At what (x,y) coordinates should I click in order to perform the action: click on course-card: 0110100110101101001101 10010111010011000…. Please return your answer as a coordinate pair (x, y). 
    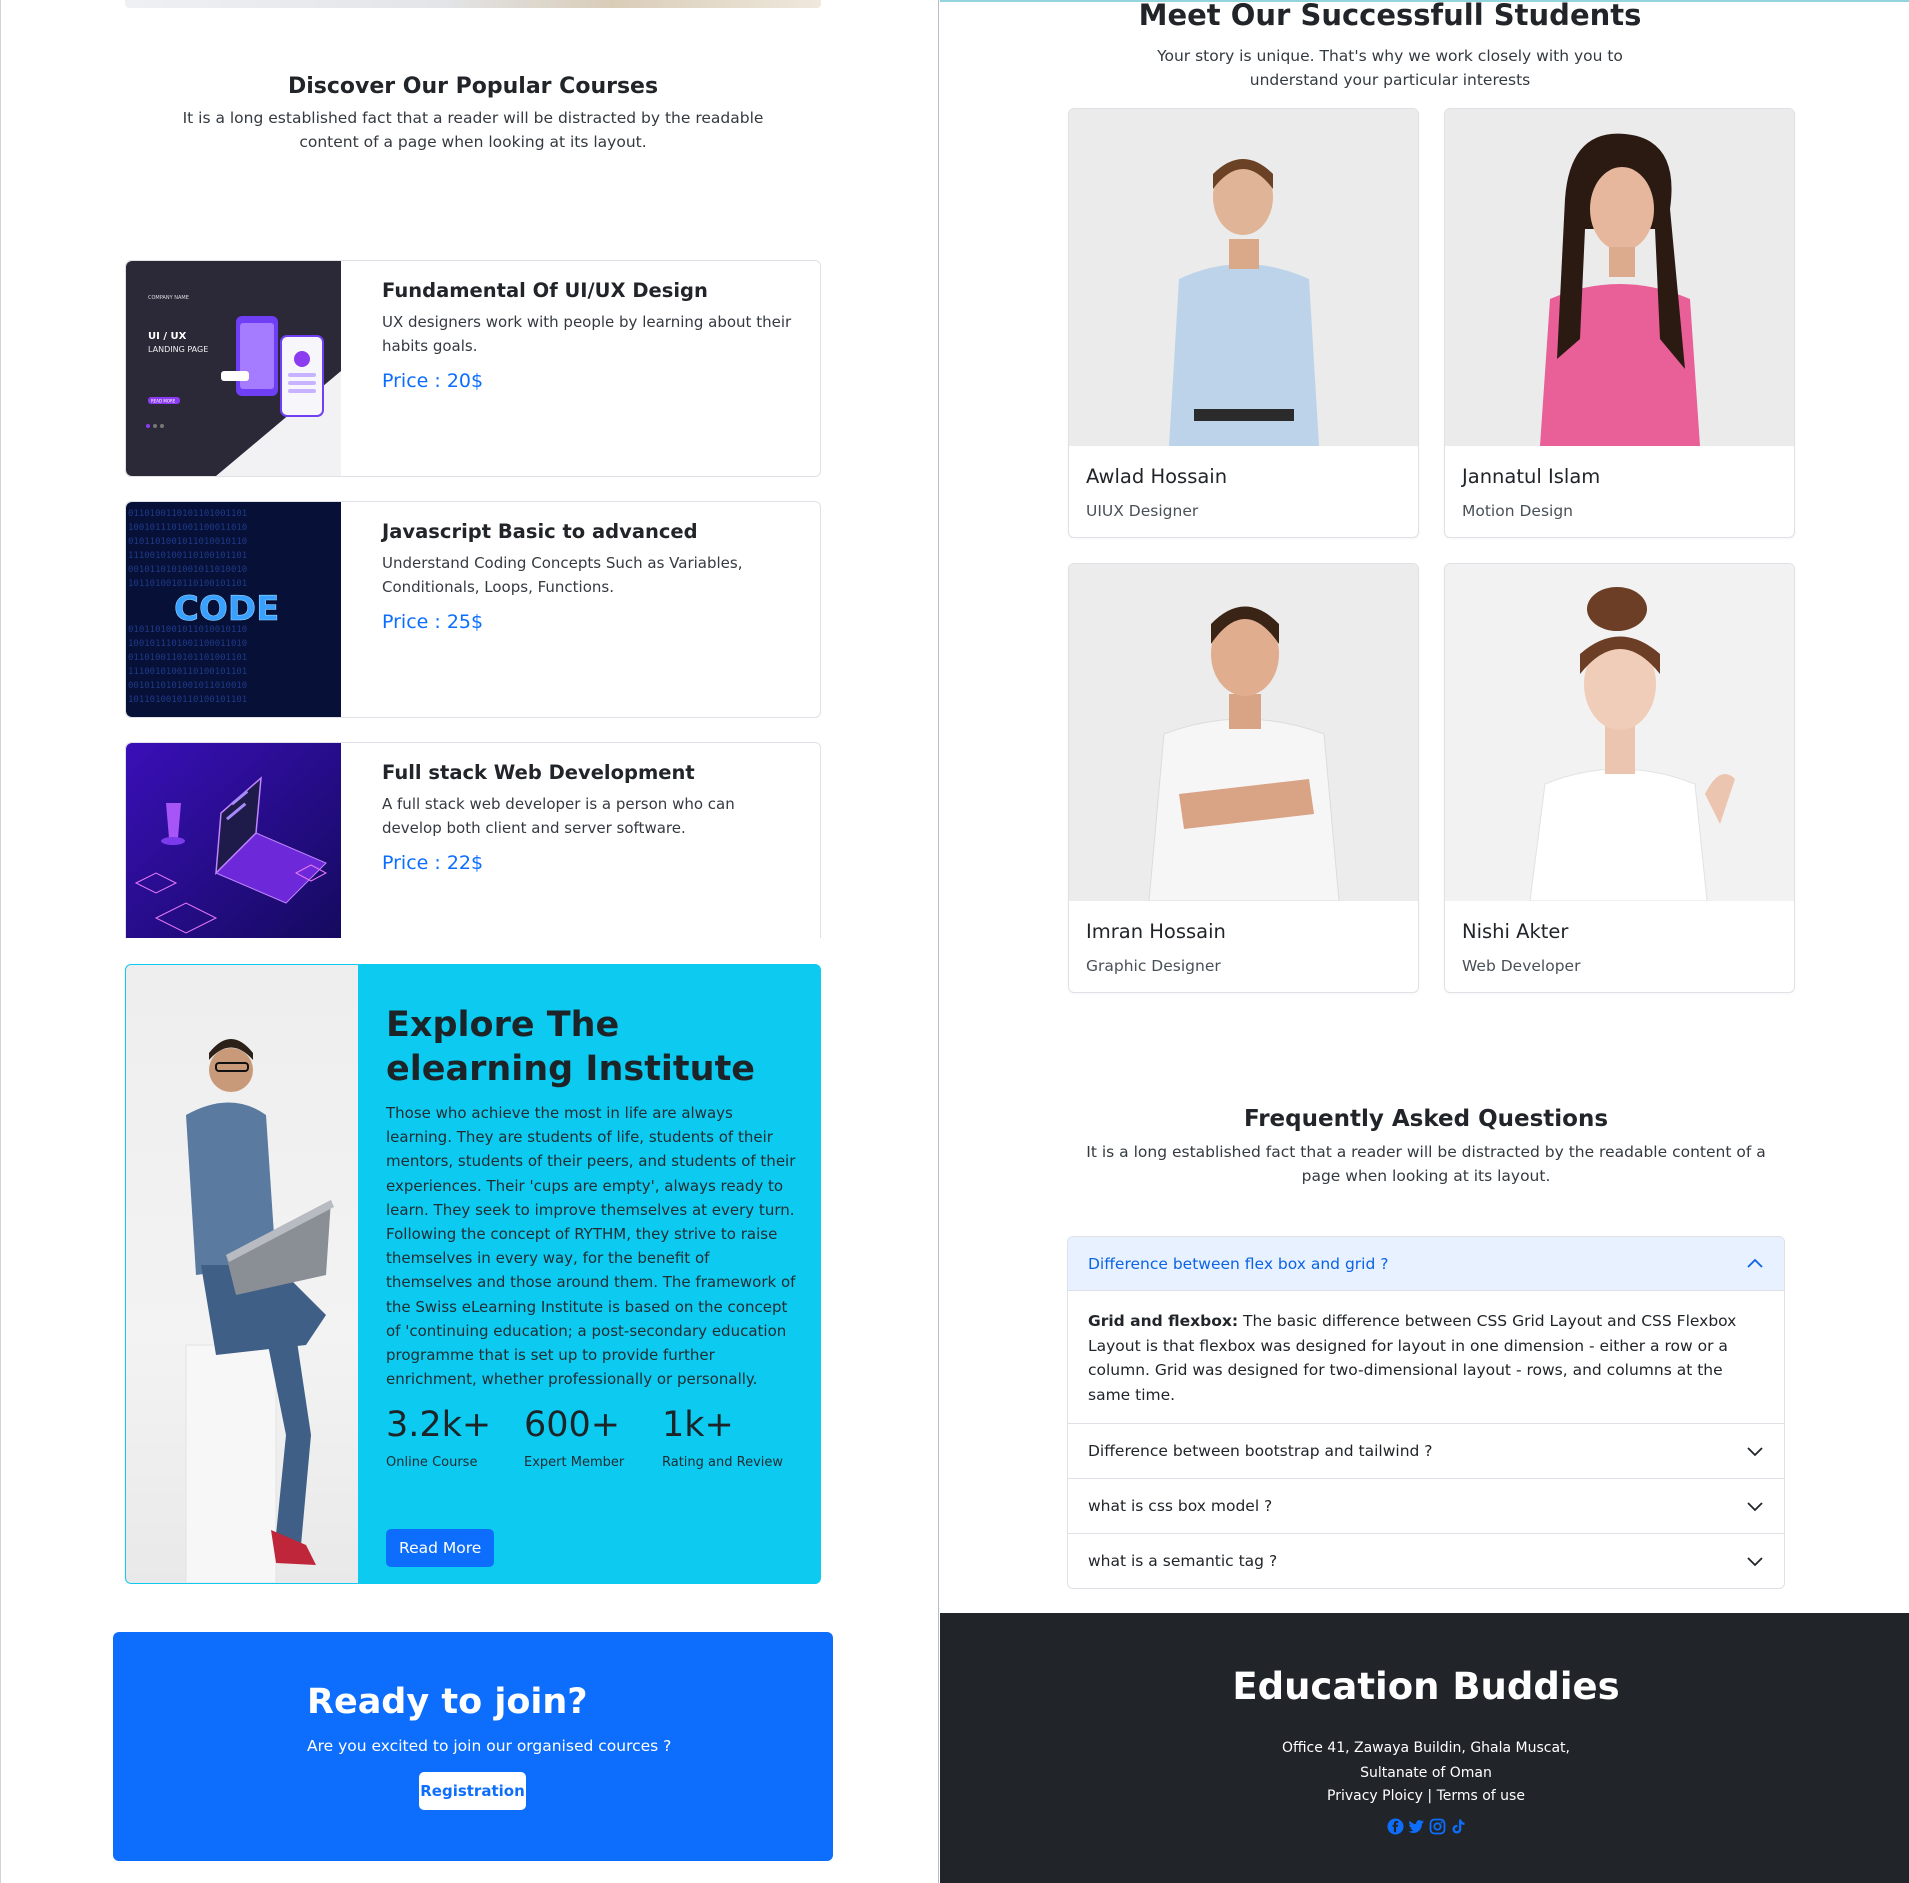
    Looking at the image, I should click on (473, 609).